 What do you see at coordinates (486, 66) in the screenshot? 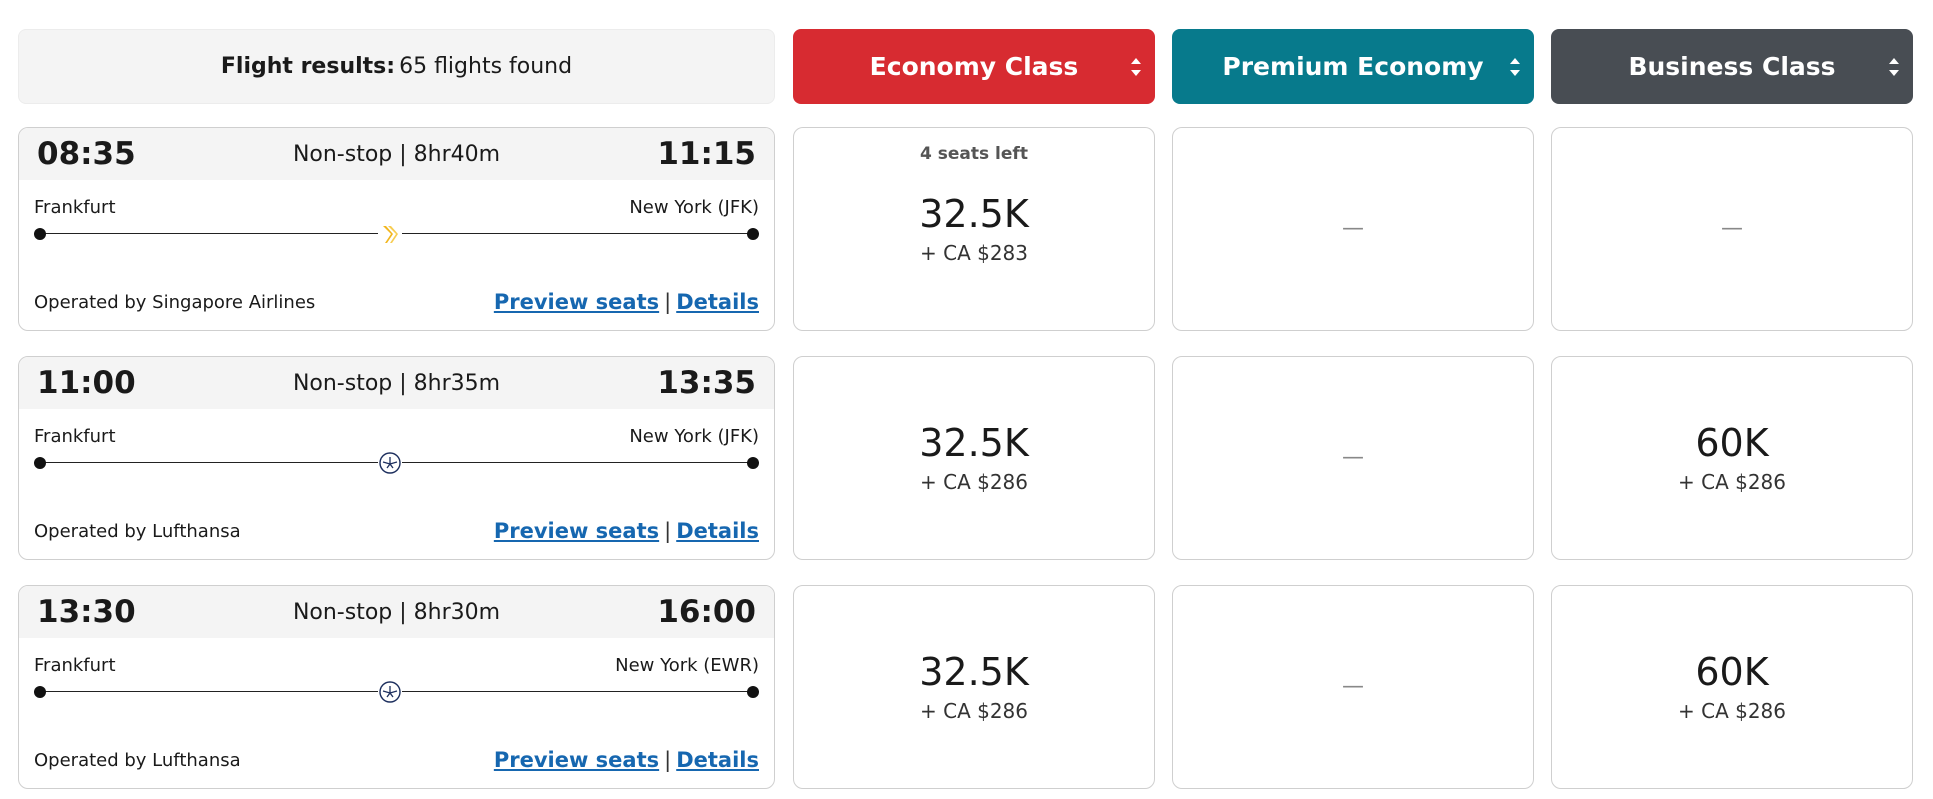
I see `results-count: 65 flights found` at bounding box center [486, 66].